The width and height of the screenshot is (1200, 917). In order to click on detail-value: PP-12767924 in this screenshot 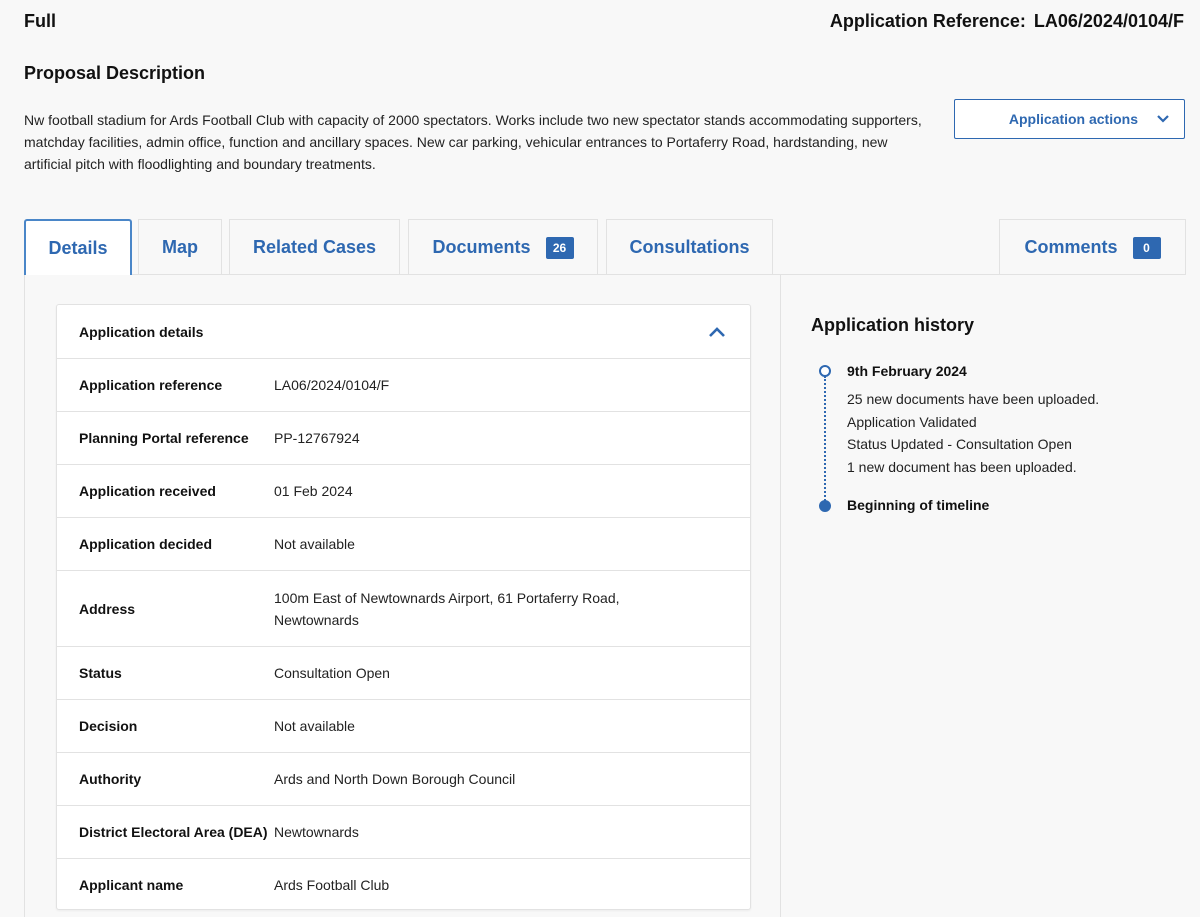, I will do `click(317, 438)`.